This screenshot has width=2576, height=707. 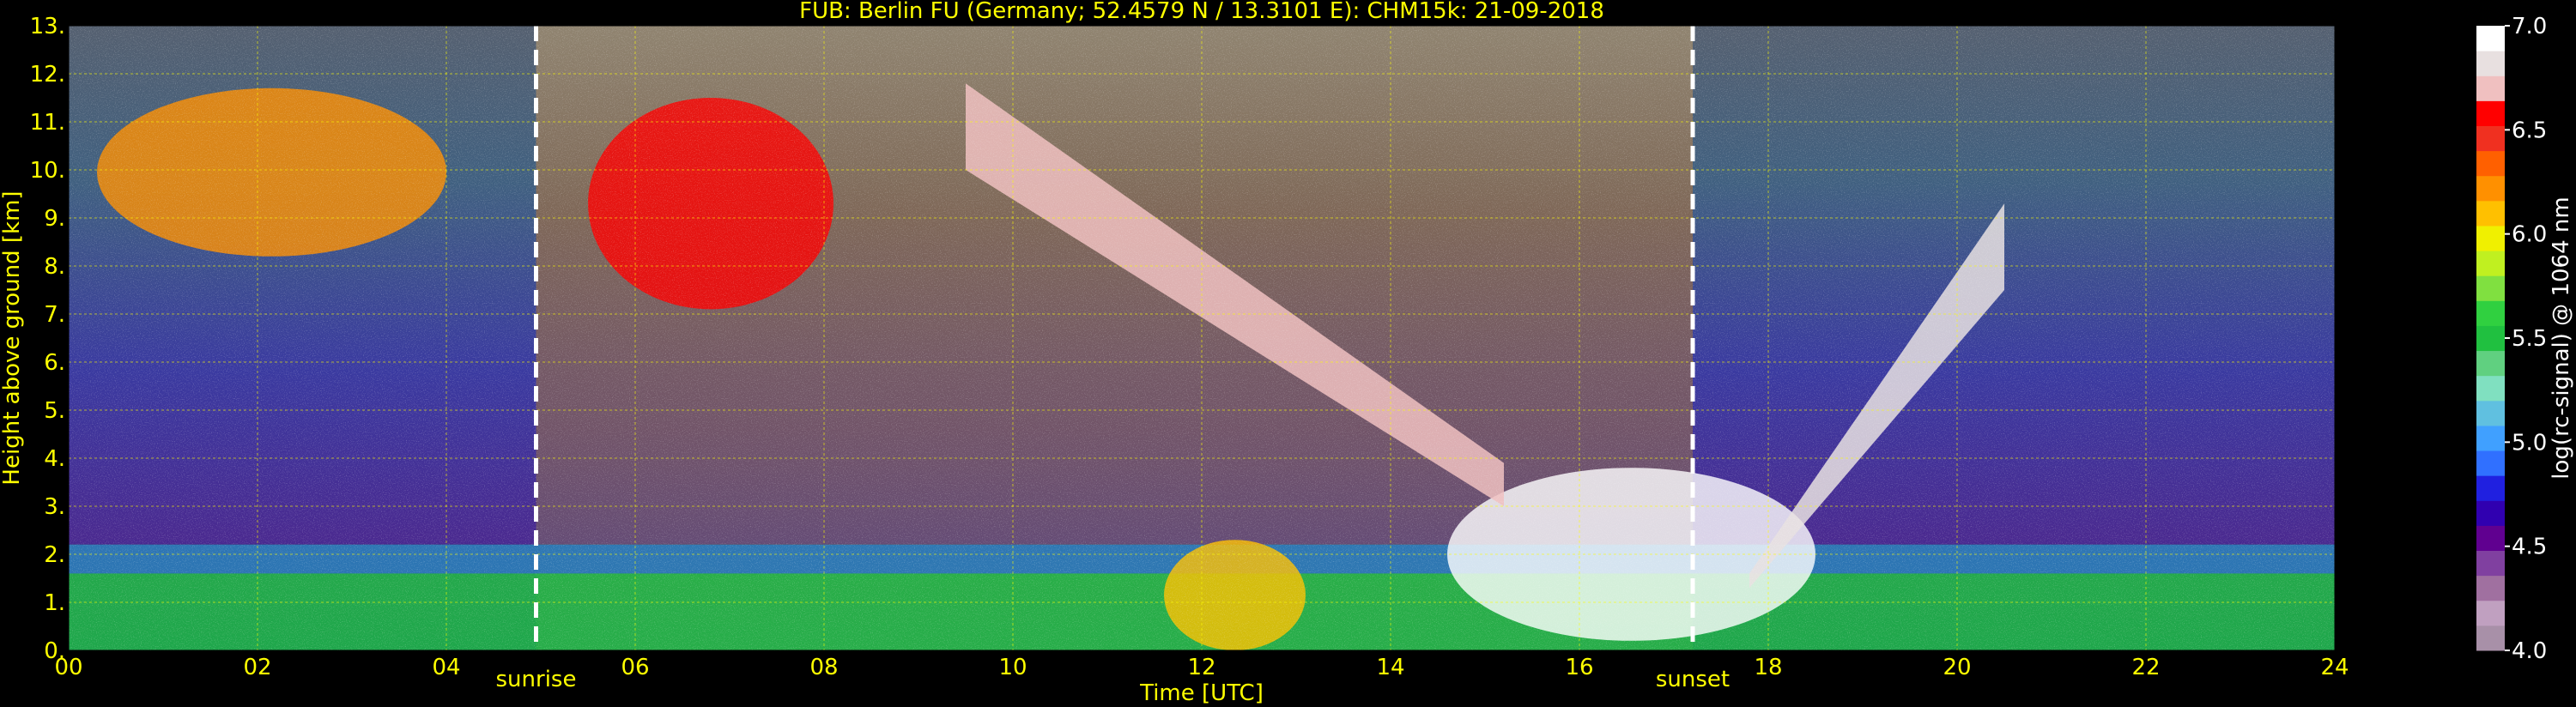 I want to click on sunrise-label: sunrise, so click(x=536, y=679).